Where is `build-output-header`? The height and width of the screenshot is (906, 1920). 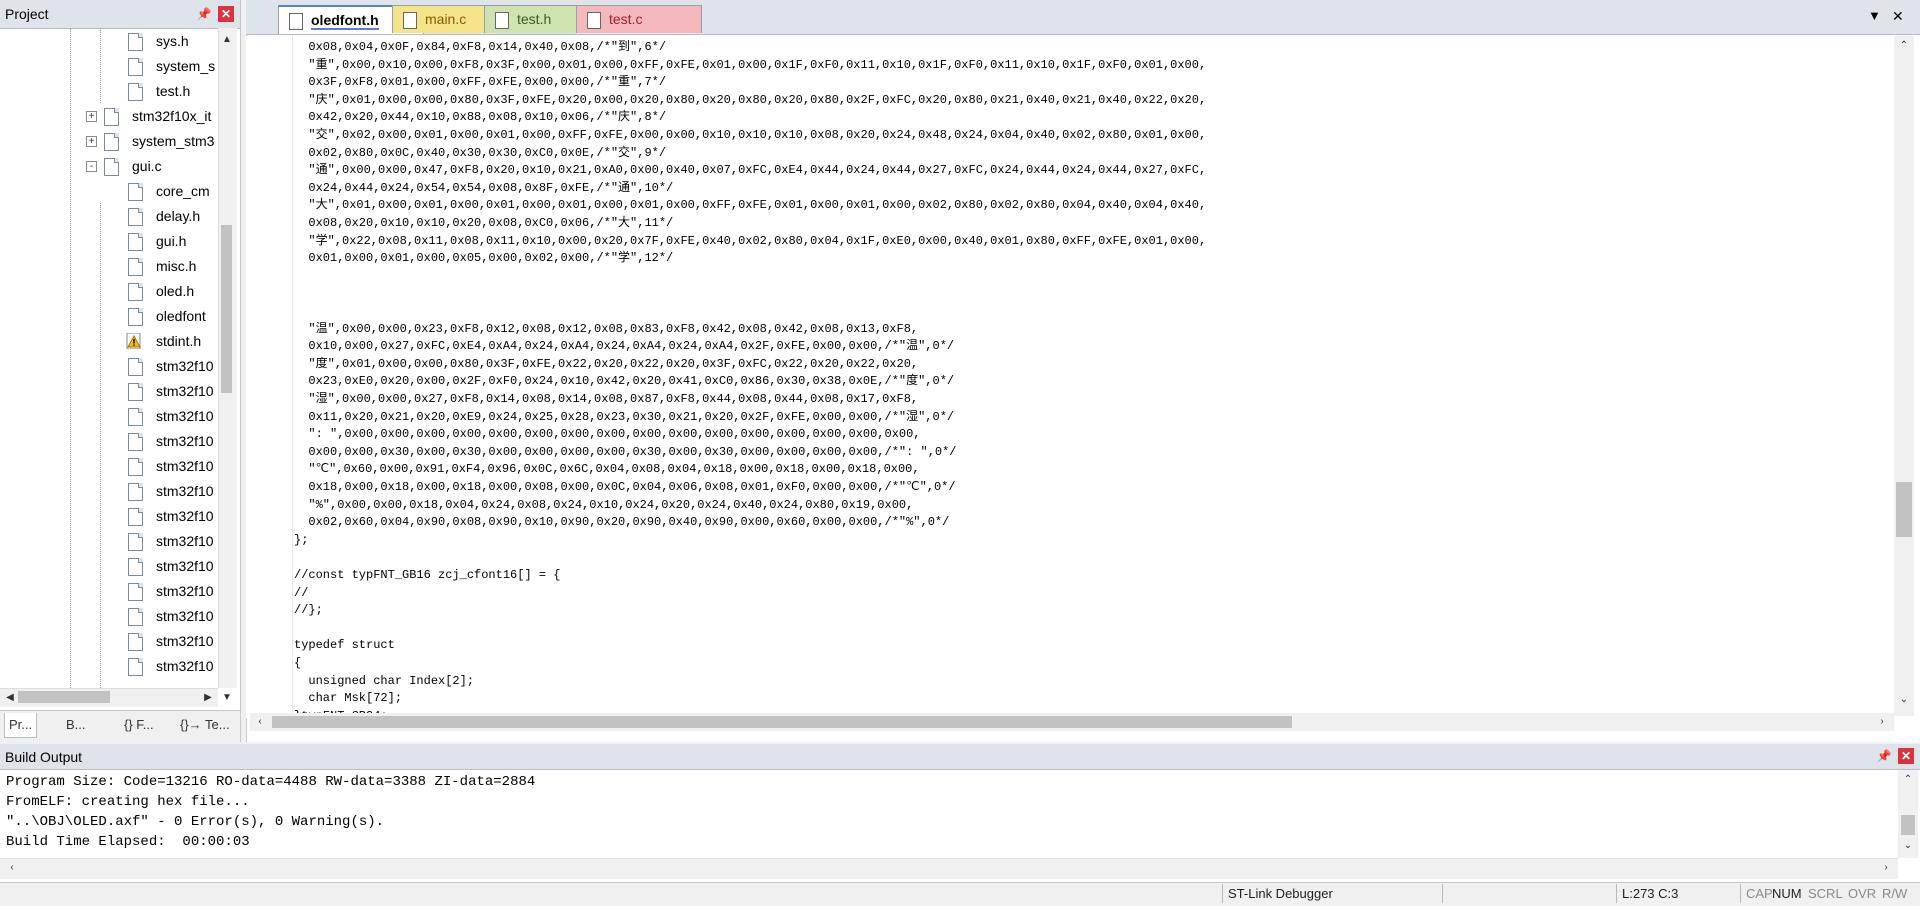 build-output-header is located at coordinates (960, 757).